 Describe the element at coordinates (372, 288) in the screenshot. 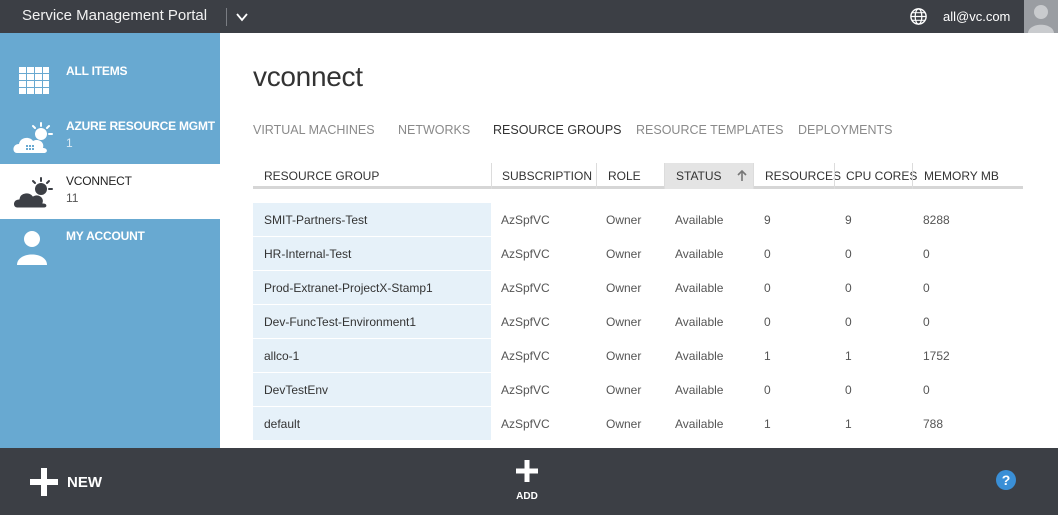

I see `cell-resource-group: Prod-Extranet-ProjectX-Stamp1` at that location.